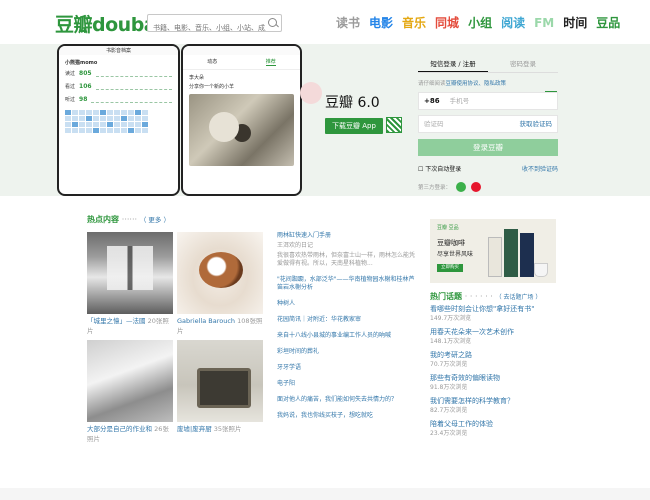 Image resolution: width=650 pixels, height=500 pixels. What do you see at coordinates (495, 424) in the screenshot?
I see `topic-title: 陪着父母工作的体验` at bounding box center [495, 424].